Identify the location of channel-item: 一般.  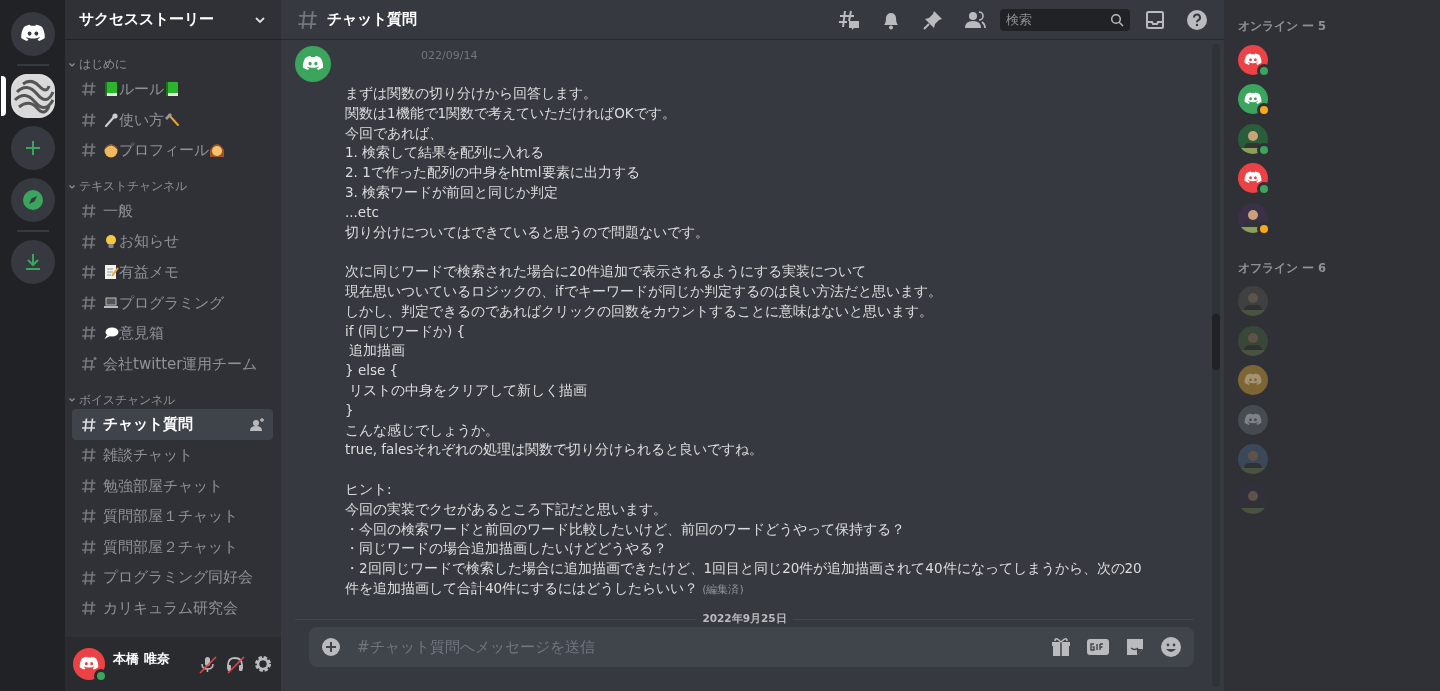
(172, 211).